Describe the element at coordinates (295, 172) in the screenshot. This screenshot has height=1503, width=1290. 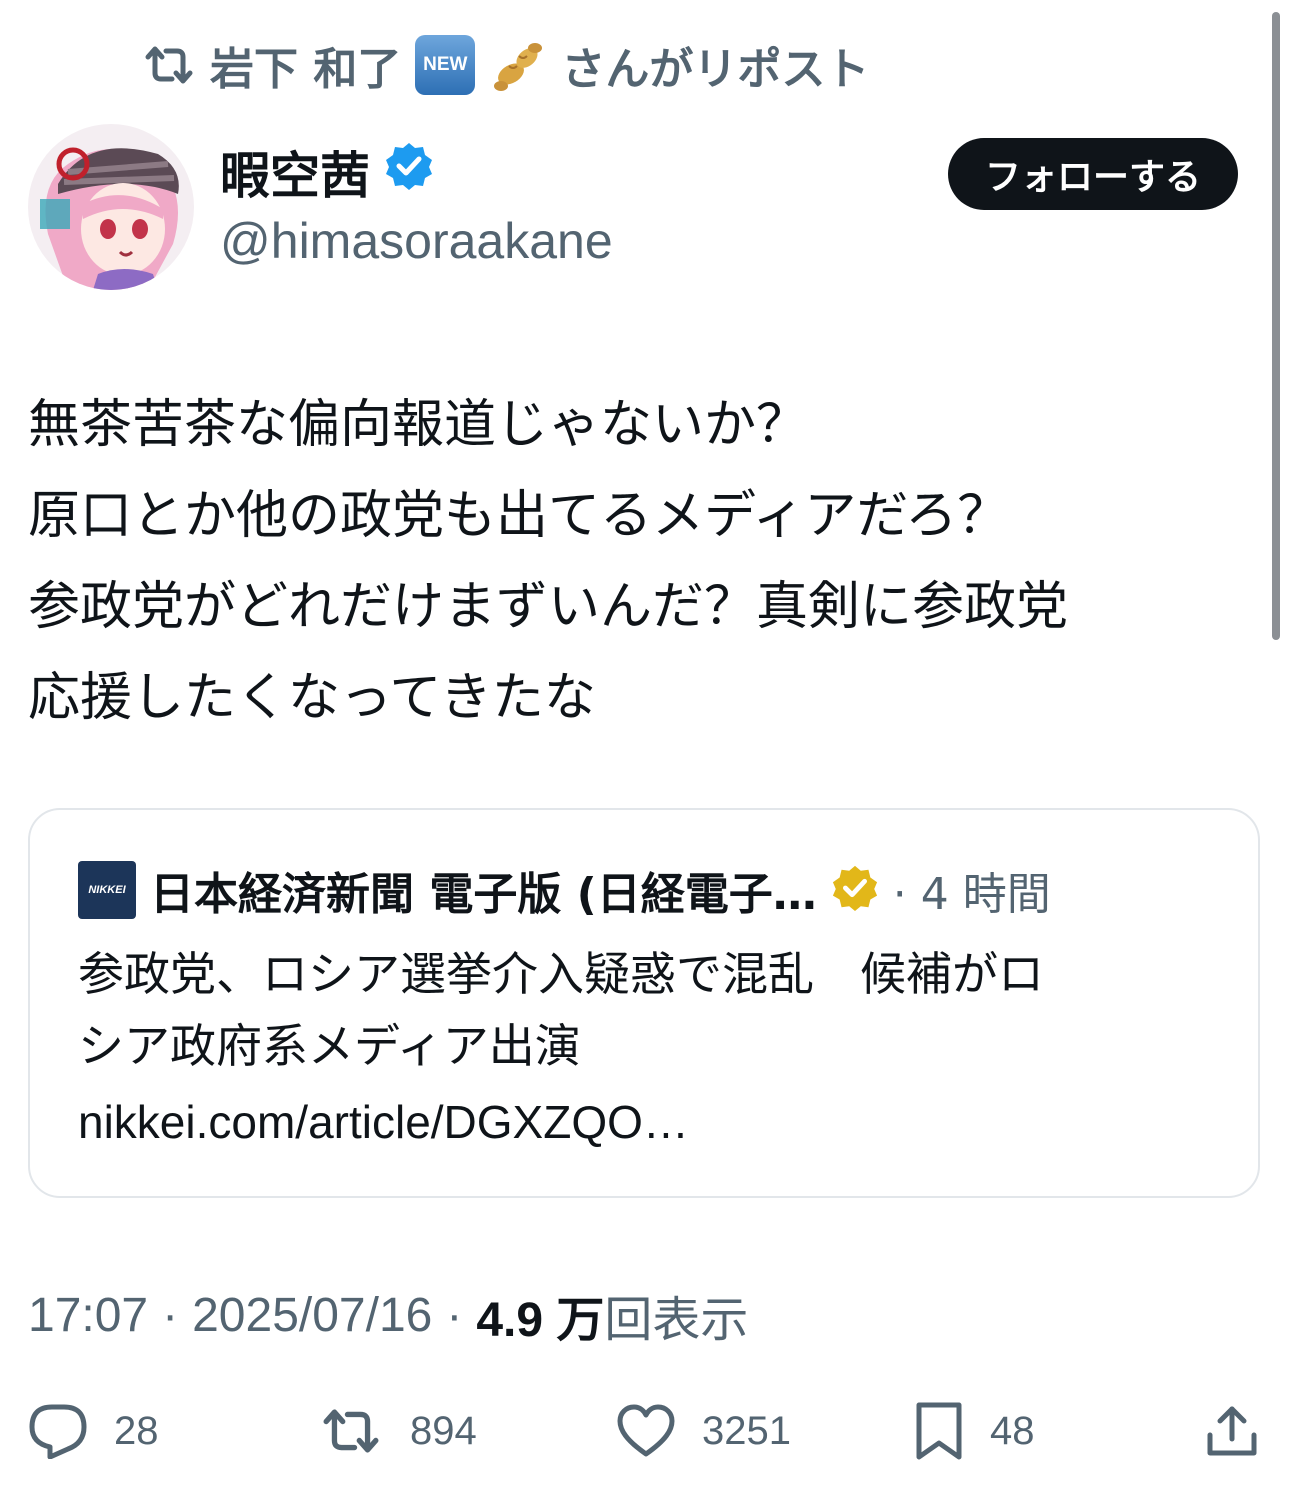
I see `author-name-text: 暇空茜` at that location.